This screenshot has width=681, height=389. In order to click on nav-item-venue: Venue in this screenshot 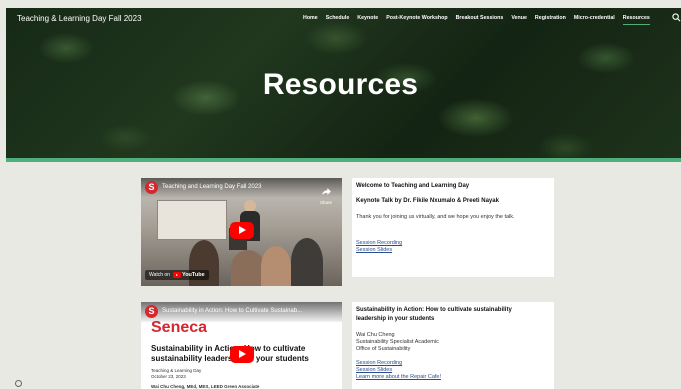, I will do `click(519, 18)`.